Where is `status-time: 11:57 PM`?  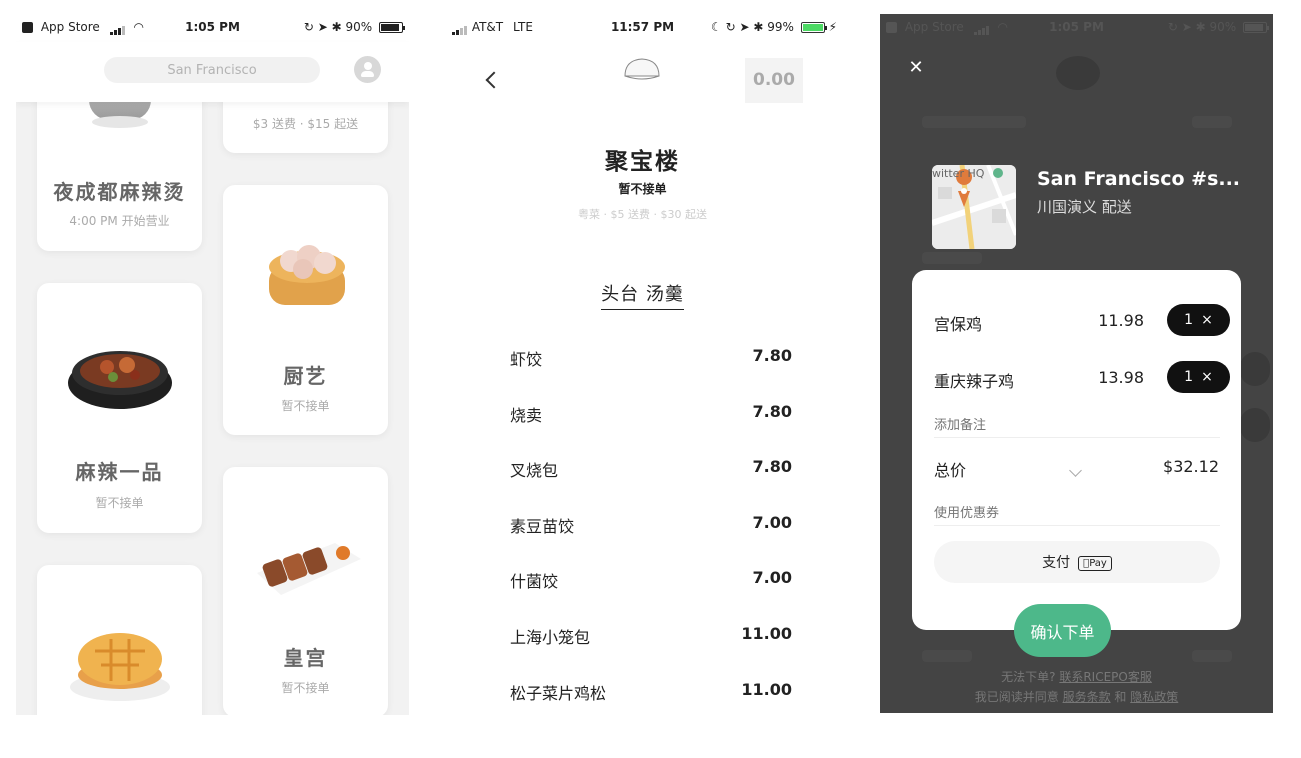
status-time: 11:57 PM is located at coordinates (642, 27).